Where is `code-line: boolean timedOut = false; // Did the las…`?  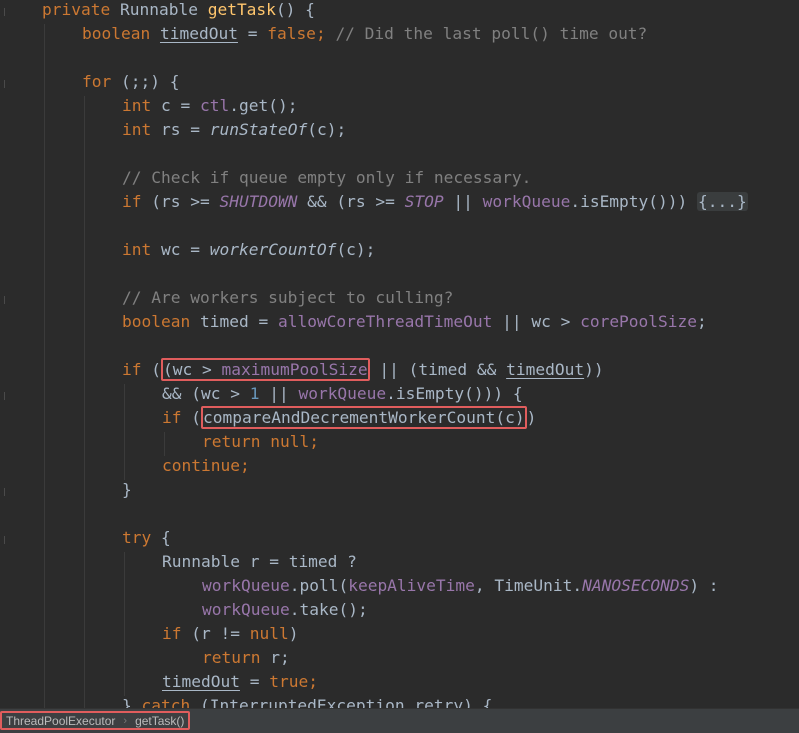 code-line: boolean timedOut = false; // Did the las… is located at coordinates (365, 33).